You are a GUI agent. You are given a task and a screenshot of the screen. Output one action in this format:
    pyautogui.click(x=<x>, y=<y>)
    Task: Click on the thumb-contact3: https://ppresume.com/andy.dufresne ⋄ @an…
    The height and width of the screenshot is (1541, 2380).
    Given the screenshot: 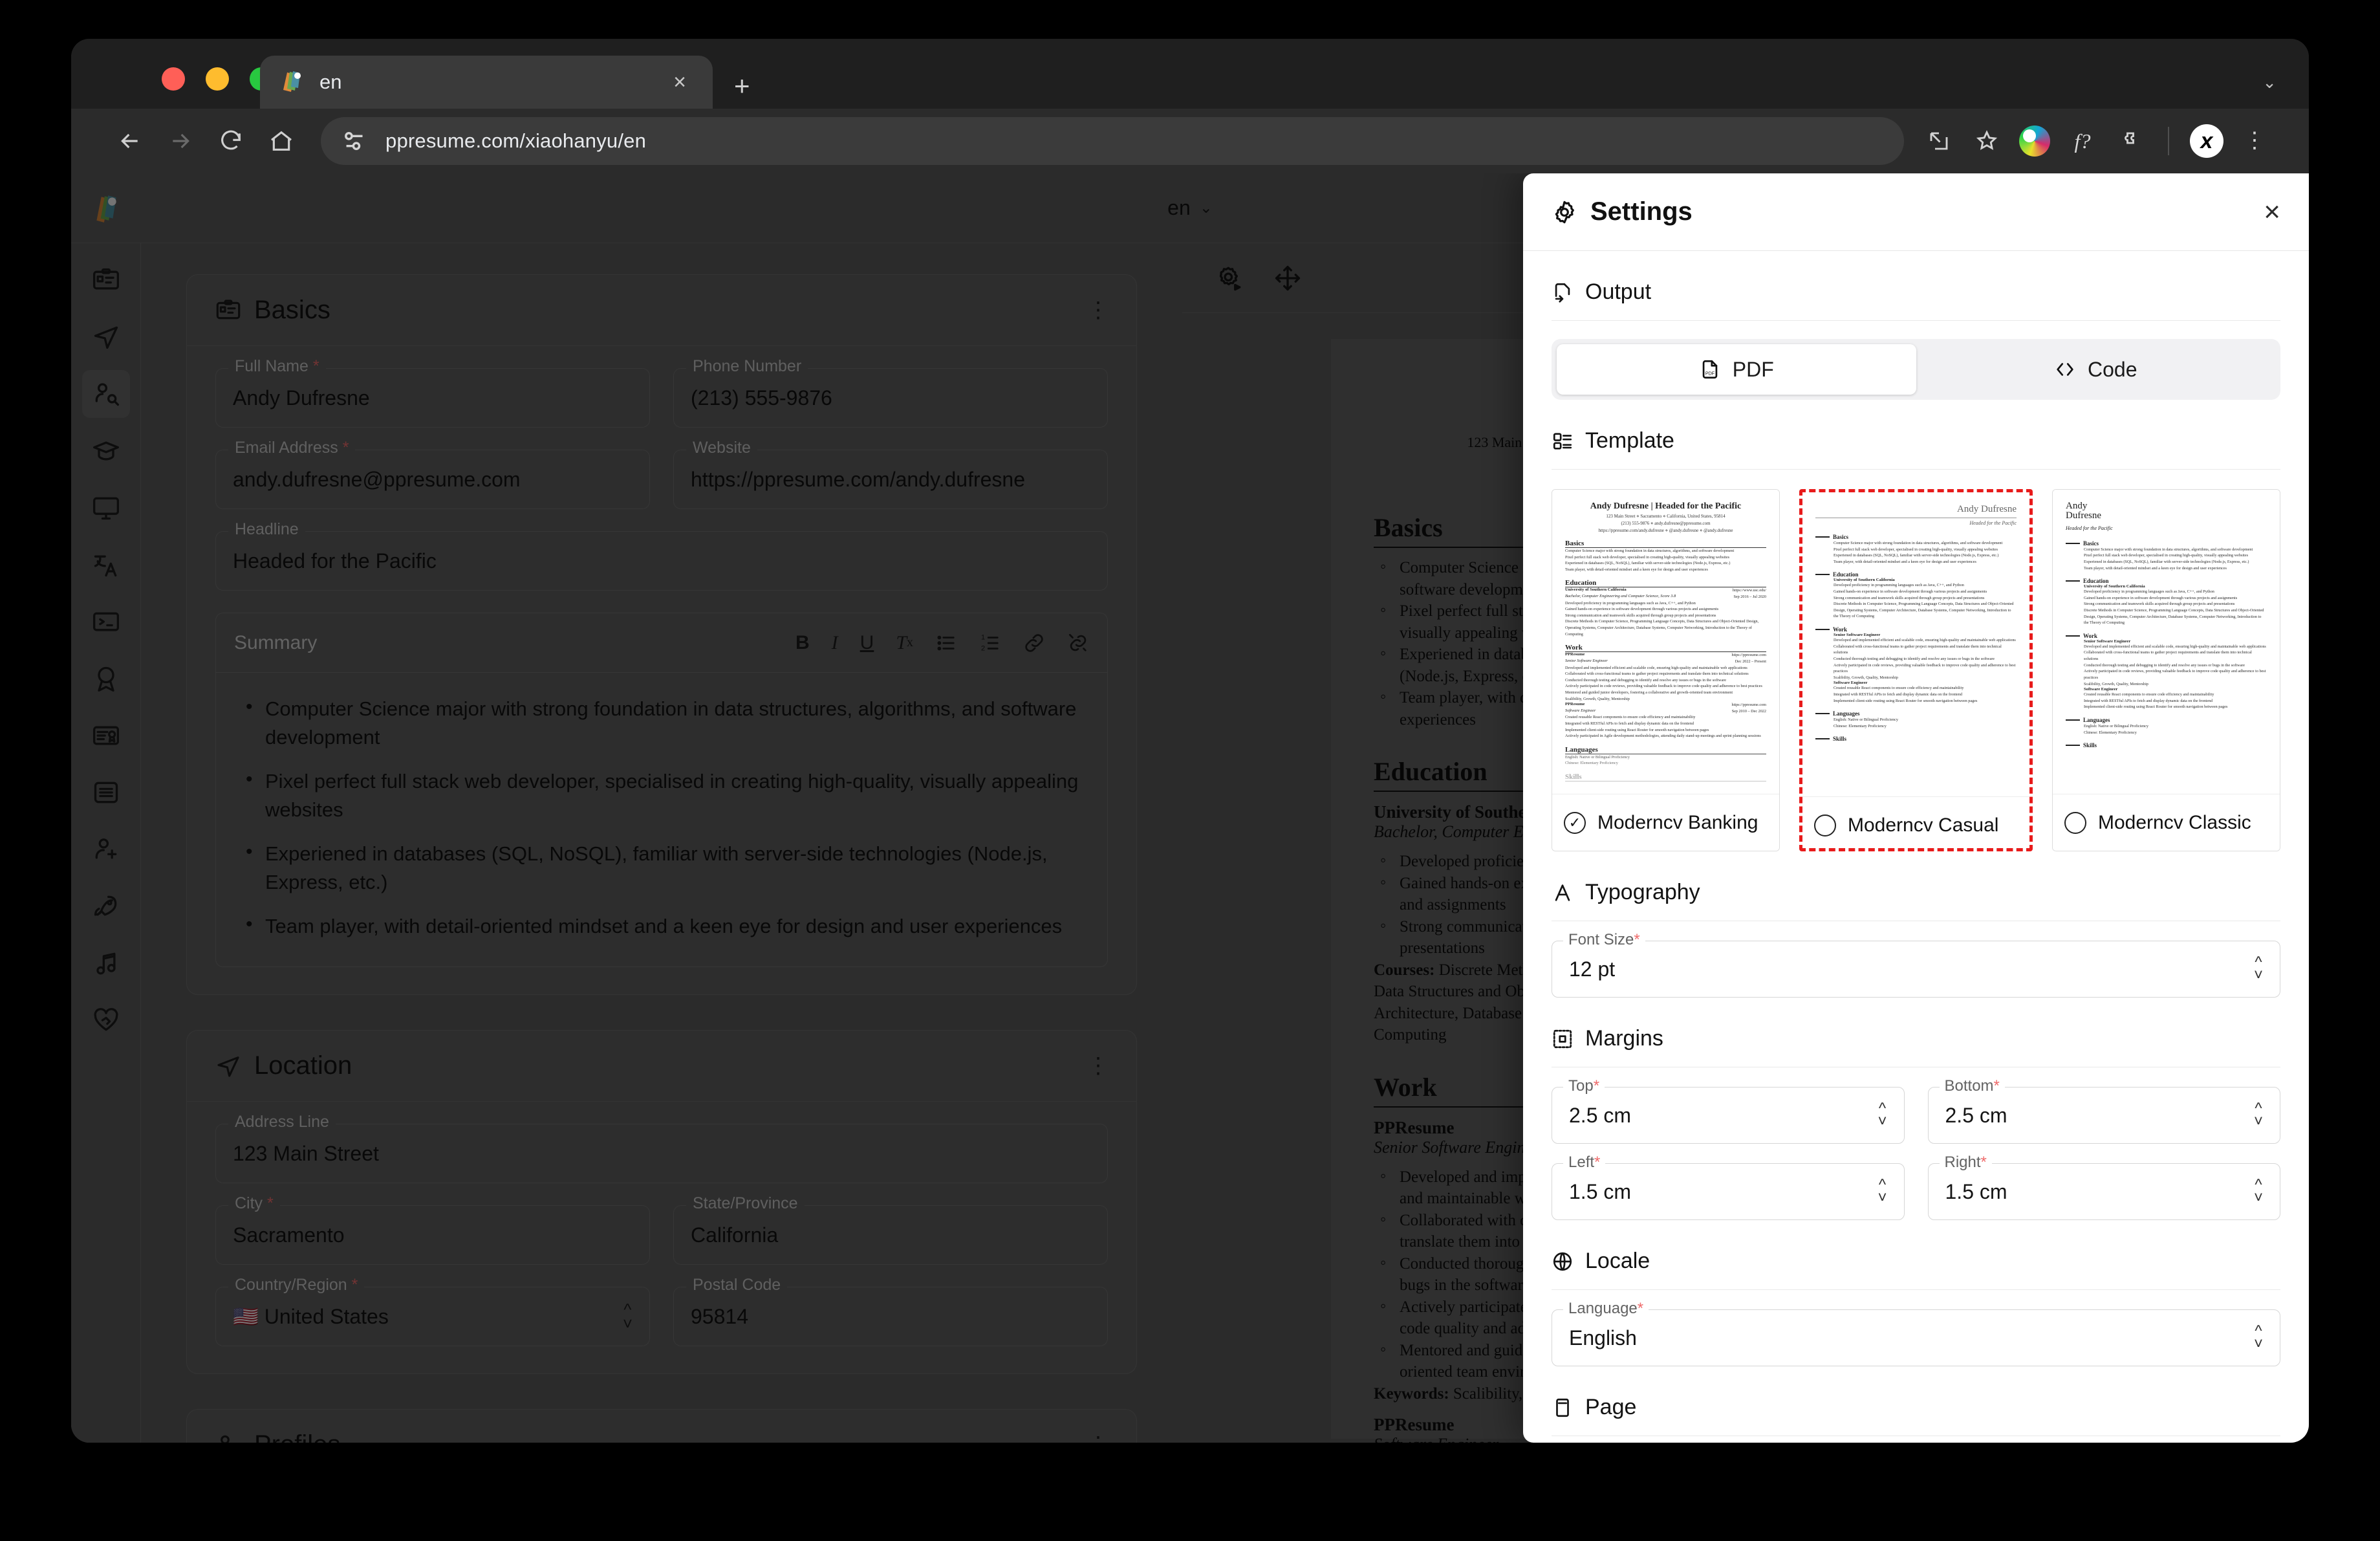 What is the action you would take?
    pyautogui.click(x=1665, y=530)
    